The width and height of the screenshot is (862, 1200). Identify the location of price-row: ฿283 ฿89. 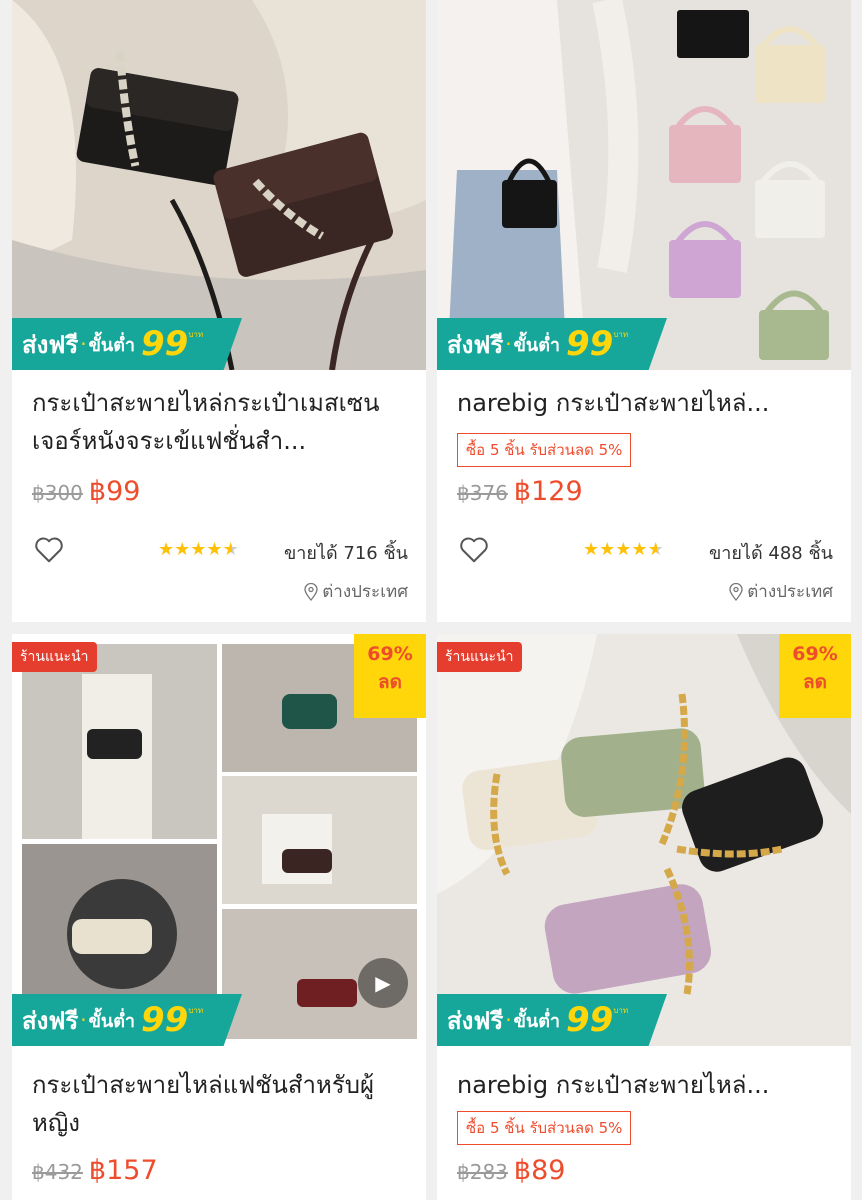
(511, 1170).